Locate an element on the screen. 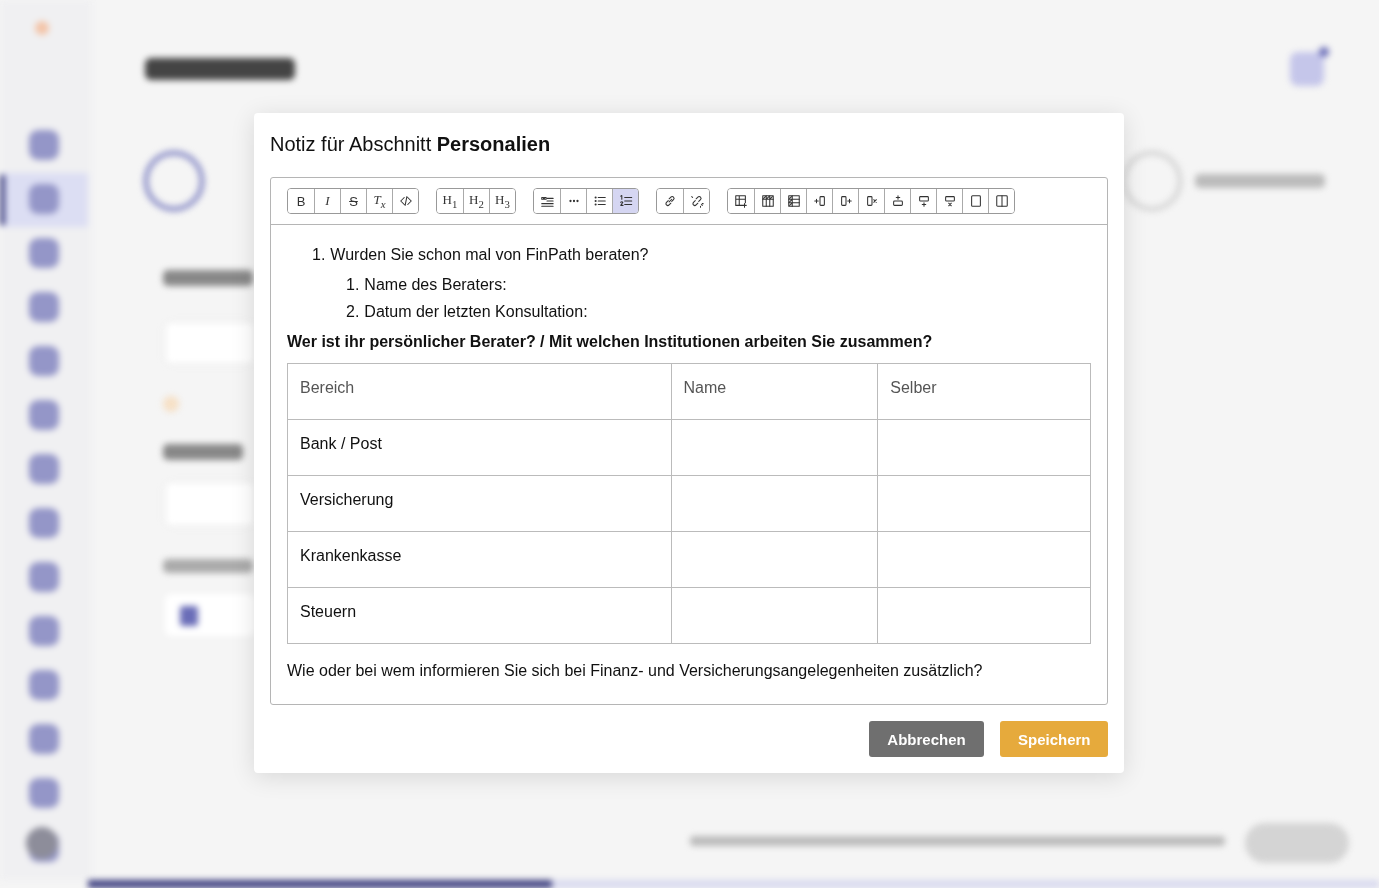  heading-button: H$_{3}$ is located at coordinates (502, 201).